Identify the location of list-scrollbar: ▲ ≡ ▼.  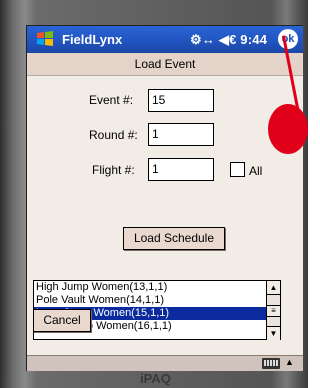
(273, 310).